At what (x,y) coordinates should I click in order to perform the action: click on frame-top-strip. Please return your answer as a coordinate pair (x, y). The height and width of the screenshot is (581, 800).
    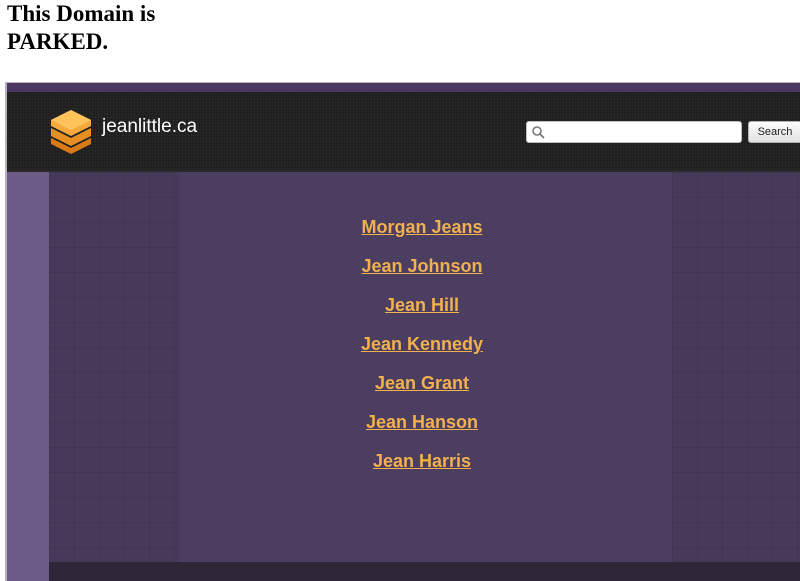
    Looking at the image, I should click on (403, 87).